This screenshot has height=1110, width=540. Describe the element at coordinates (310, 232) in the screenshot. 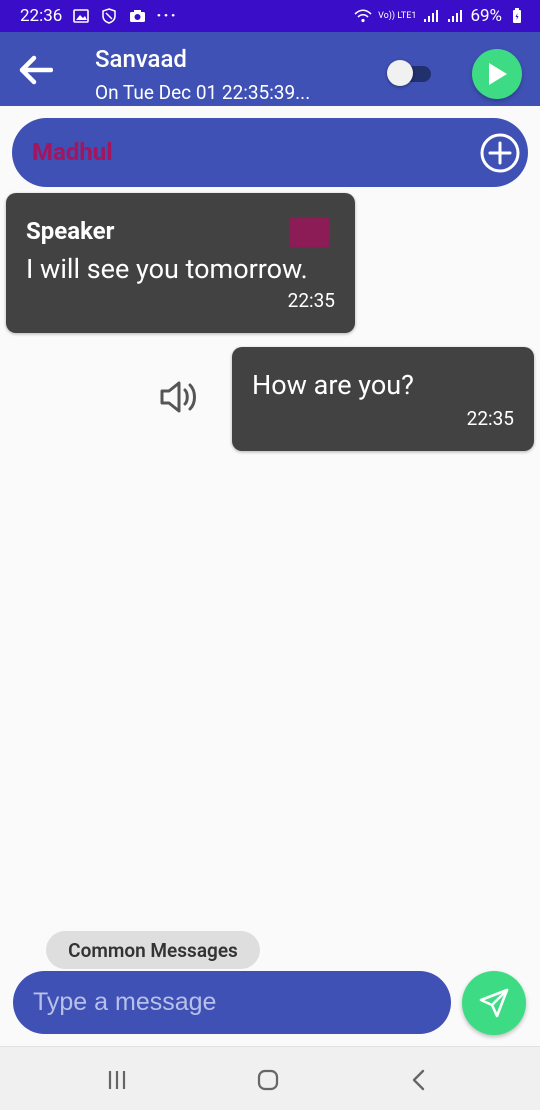

I see `speaker-color-swatch` at that location.